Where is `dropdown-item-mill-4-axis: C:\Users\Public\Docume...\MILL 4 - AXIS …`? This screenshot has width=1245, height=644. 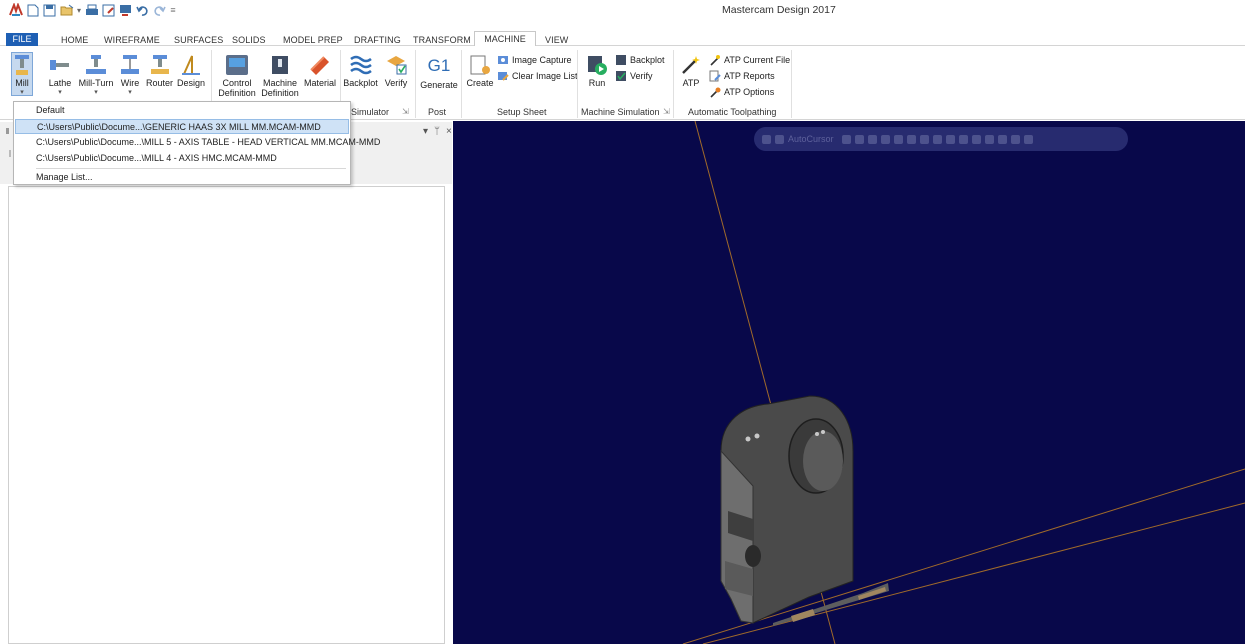 dropdown-item-mill-4-axis: C:\Users\Public\Docume...\MILL 4 - AXIS … is located at coordinates (182, 158).